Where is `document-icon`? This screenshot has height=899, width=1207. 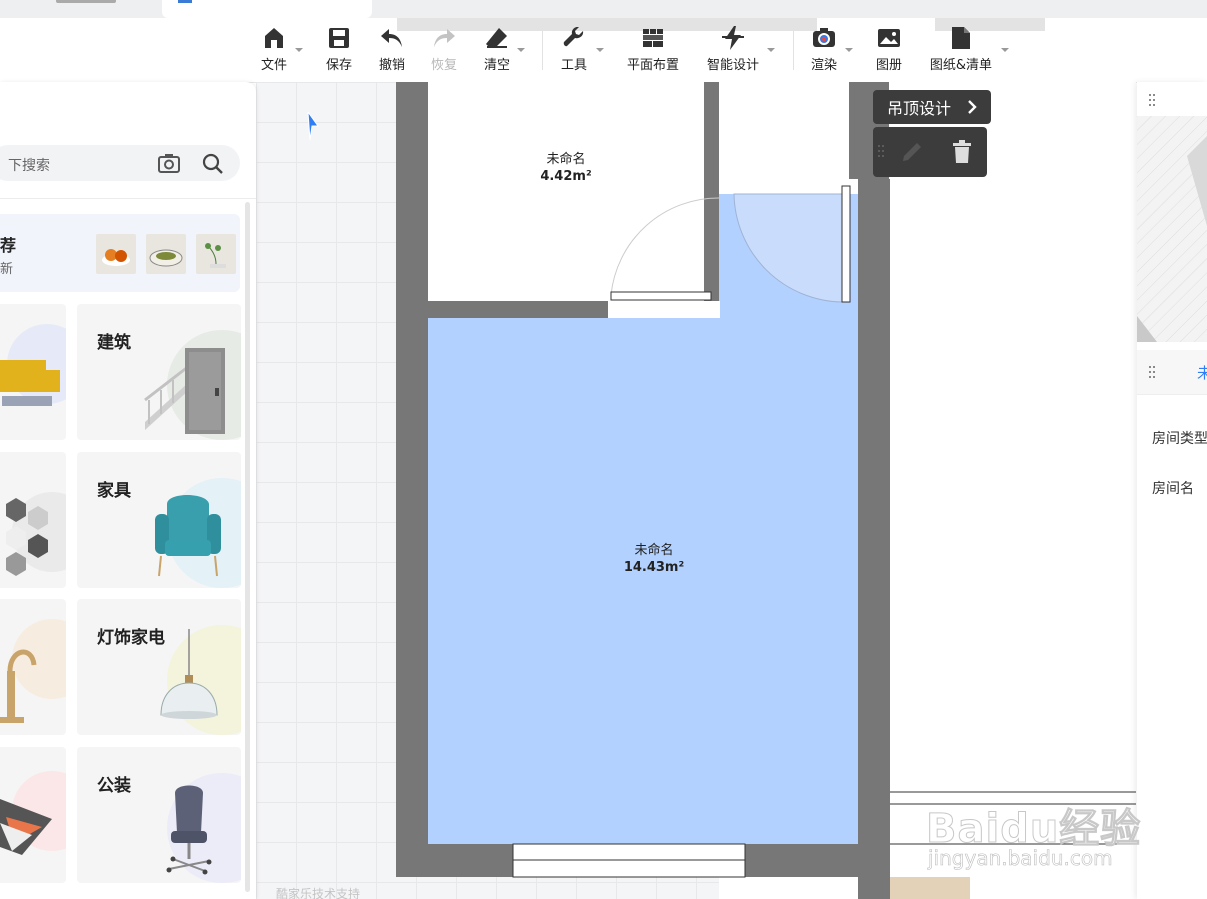
document-icon is located at coordinates (961, 38).